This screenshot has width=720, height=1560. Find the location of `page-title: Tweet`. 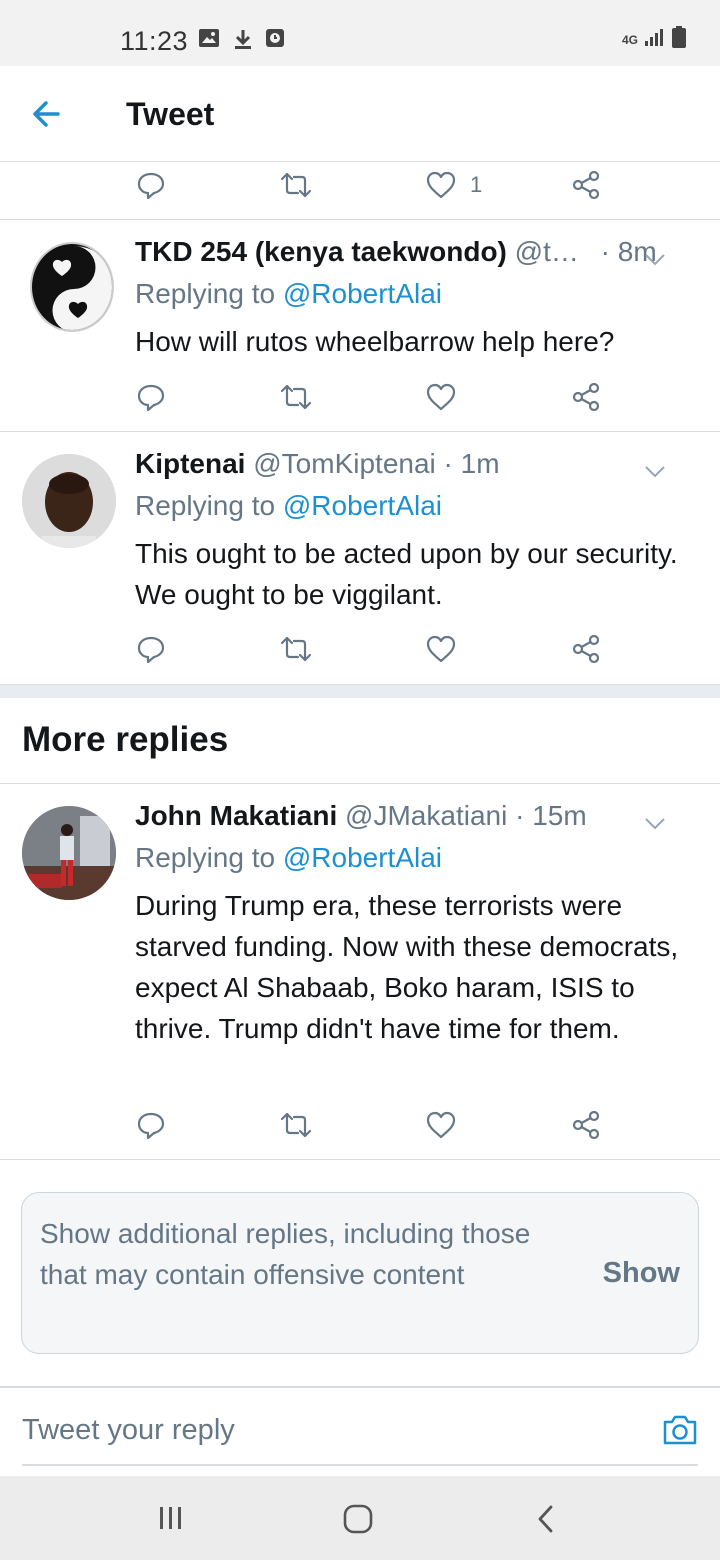

page-title: Tweet is located at coordinates (170, 114).